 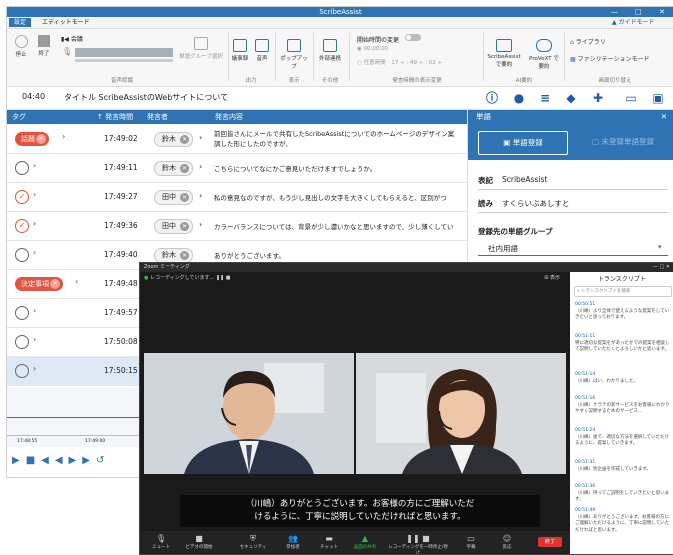 What do you see at coordinates (82, 460) in the screenshot?
I see `fast-forward-icon: ▶▶` at bounding box center [82, 460].